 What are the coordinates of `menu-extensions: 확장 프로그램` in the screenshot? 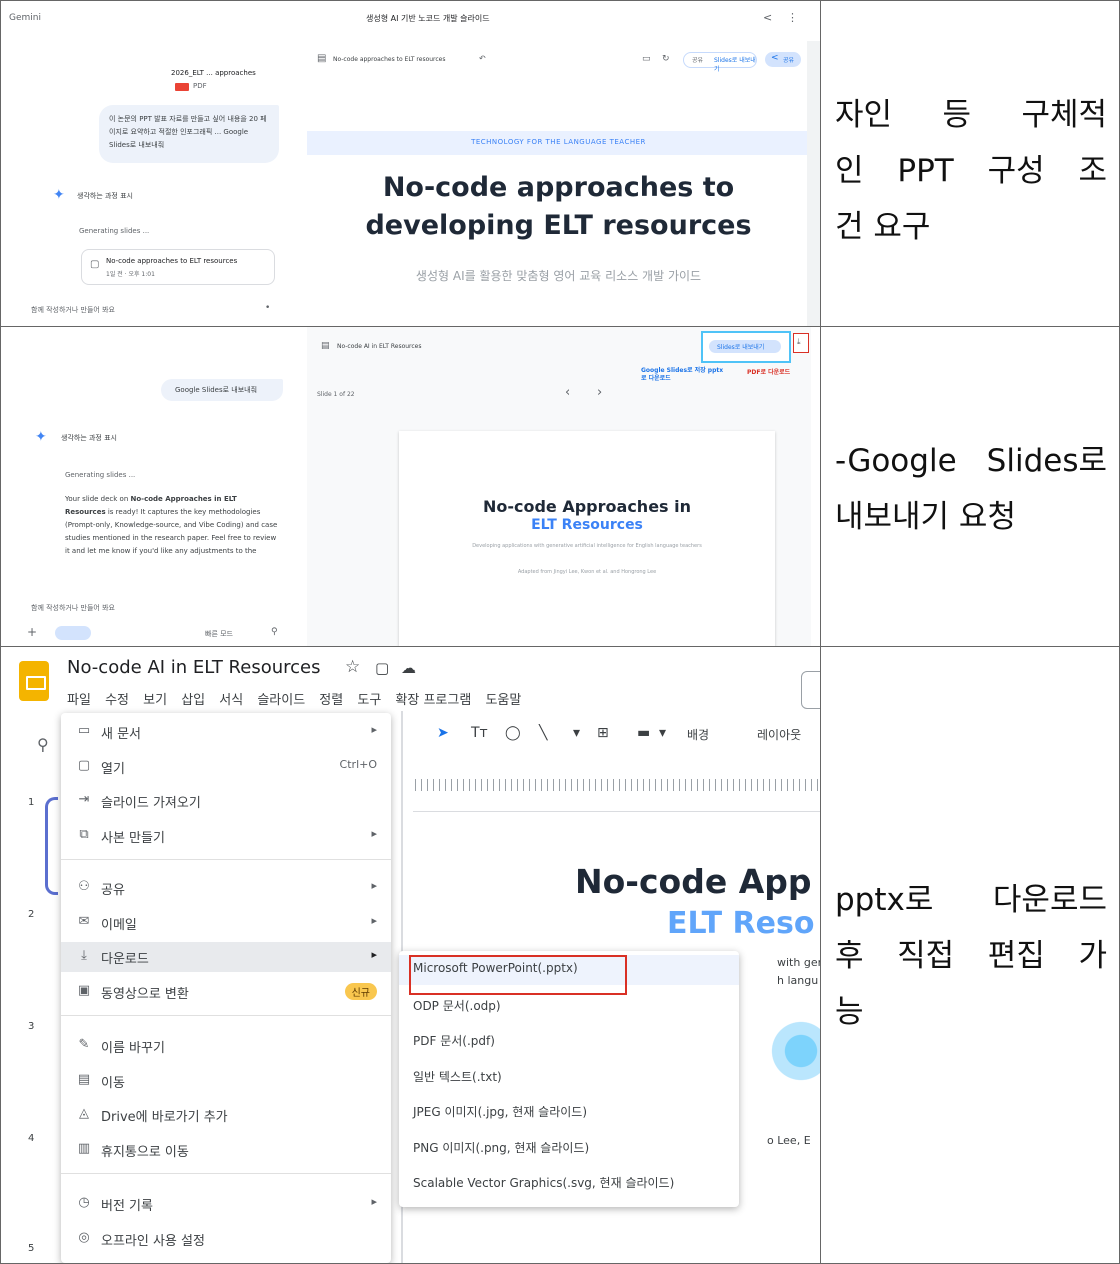 It's located at (433, 700).